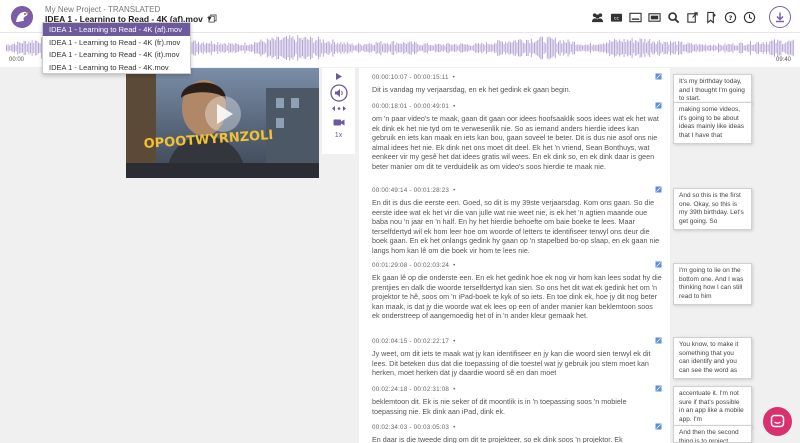 Image resolution: width=800 pixels, height=443 pixels. Describe the element at coordinates (517, 106) in the screenshot. I see `segment-timecode: 00:00:18:01 - 00:00:49:01 •` at that location.